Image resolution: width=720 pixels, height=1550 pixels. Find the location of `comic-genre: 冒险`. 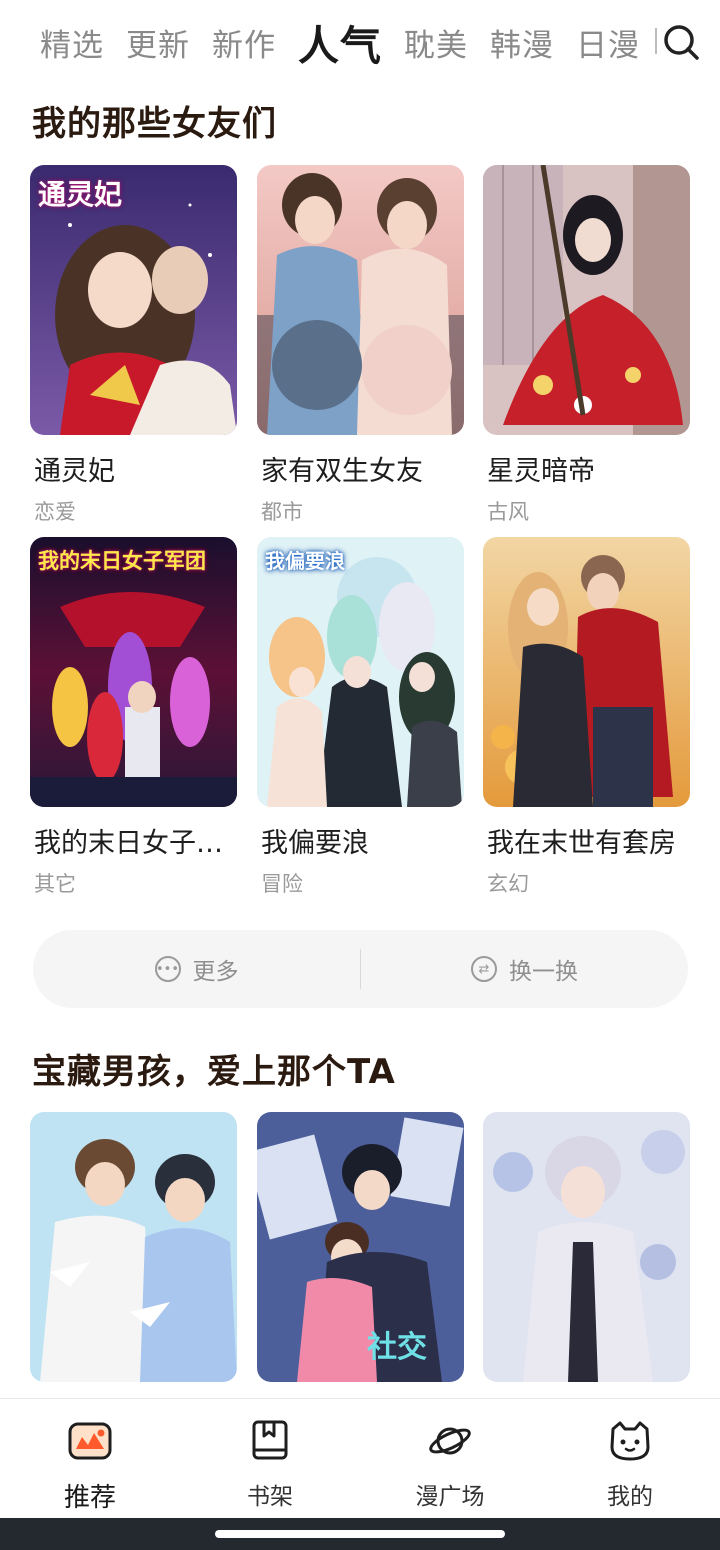

comic-genre: 冒险 is located at coordinates (282, 884).